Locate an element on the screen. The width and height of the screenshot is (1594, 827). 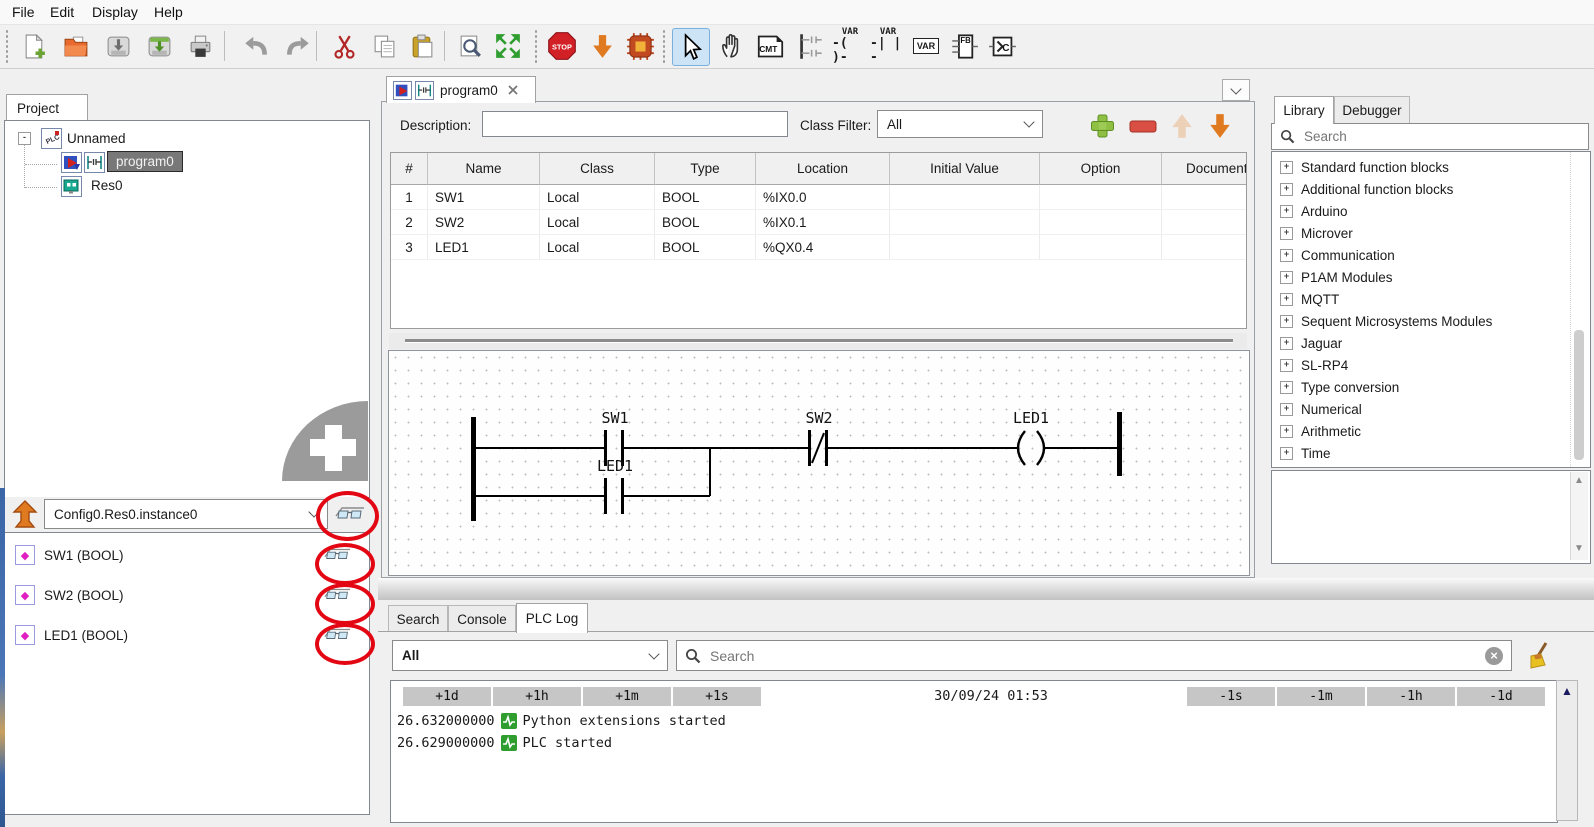
library-scrollbar-thumb is located at coordinates (1579, 395).